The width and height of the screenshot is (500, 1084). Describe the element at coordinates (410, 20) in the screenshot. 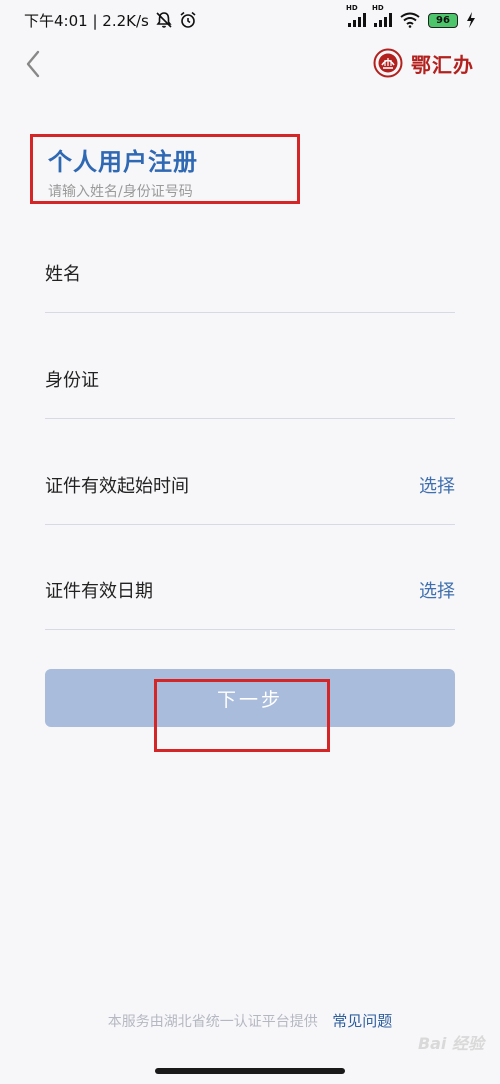

I see `wifi-icon` at that location.